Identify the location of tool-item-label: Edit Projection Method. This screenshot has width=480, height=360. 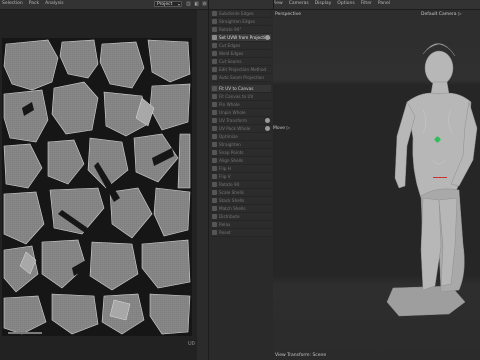
(243, 69).